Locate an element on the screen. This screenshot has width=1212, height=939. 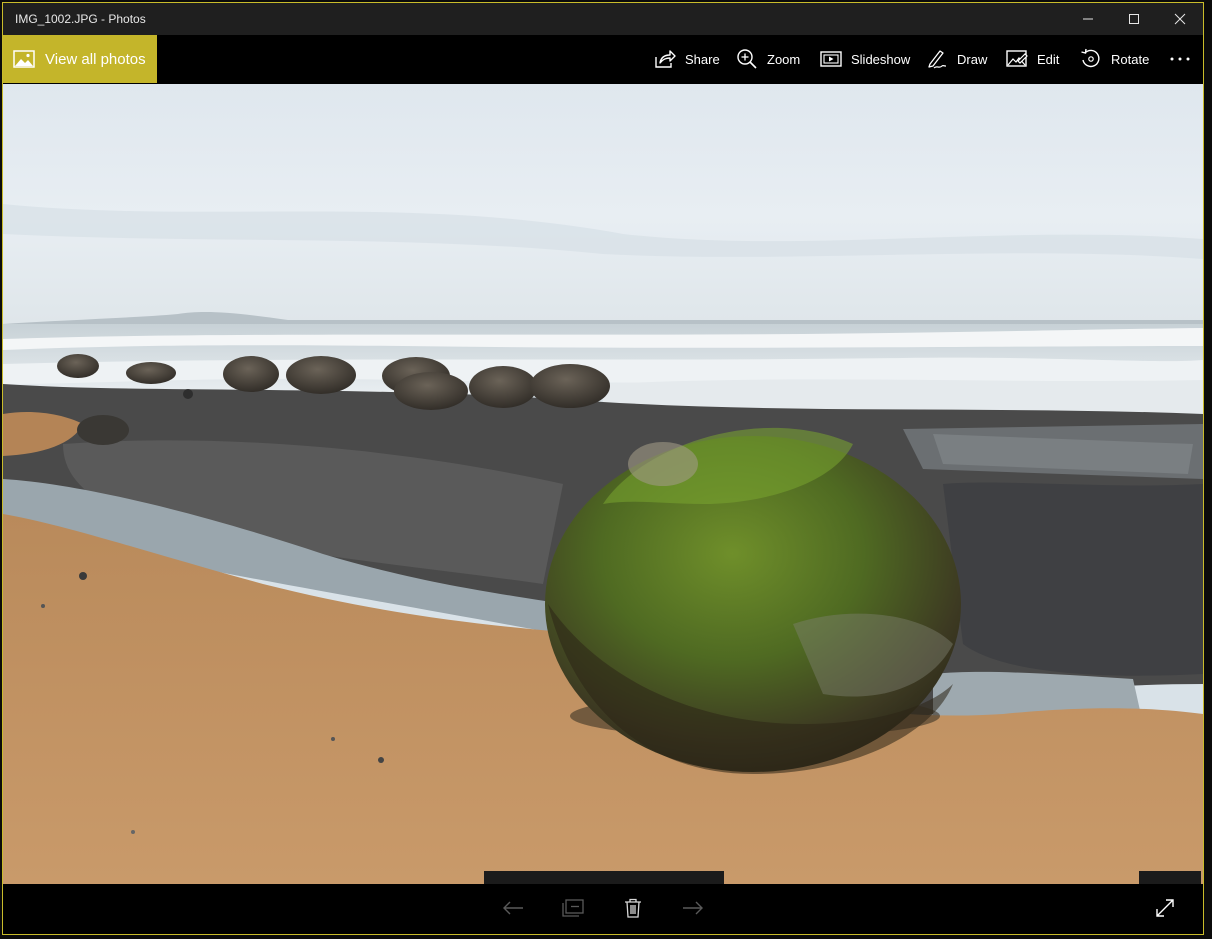
share-icon is located at coordinates (665, 59).